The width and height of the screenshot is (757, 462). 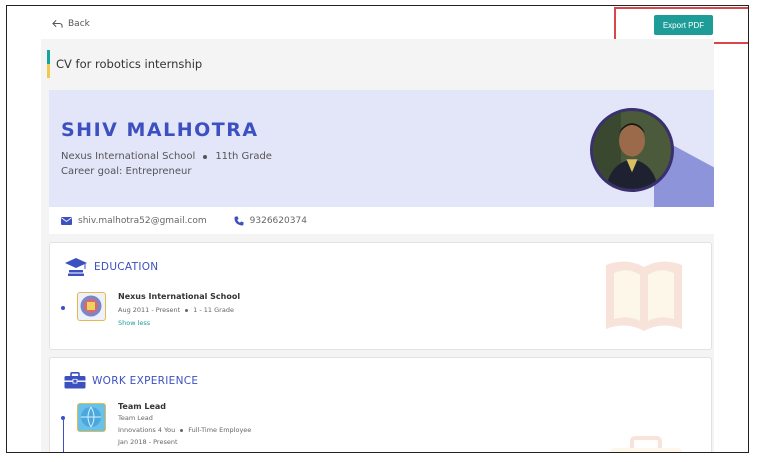 I want to click on export-pdf-button: Export PDF, so click(x=683, y=25).